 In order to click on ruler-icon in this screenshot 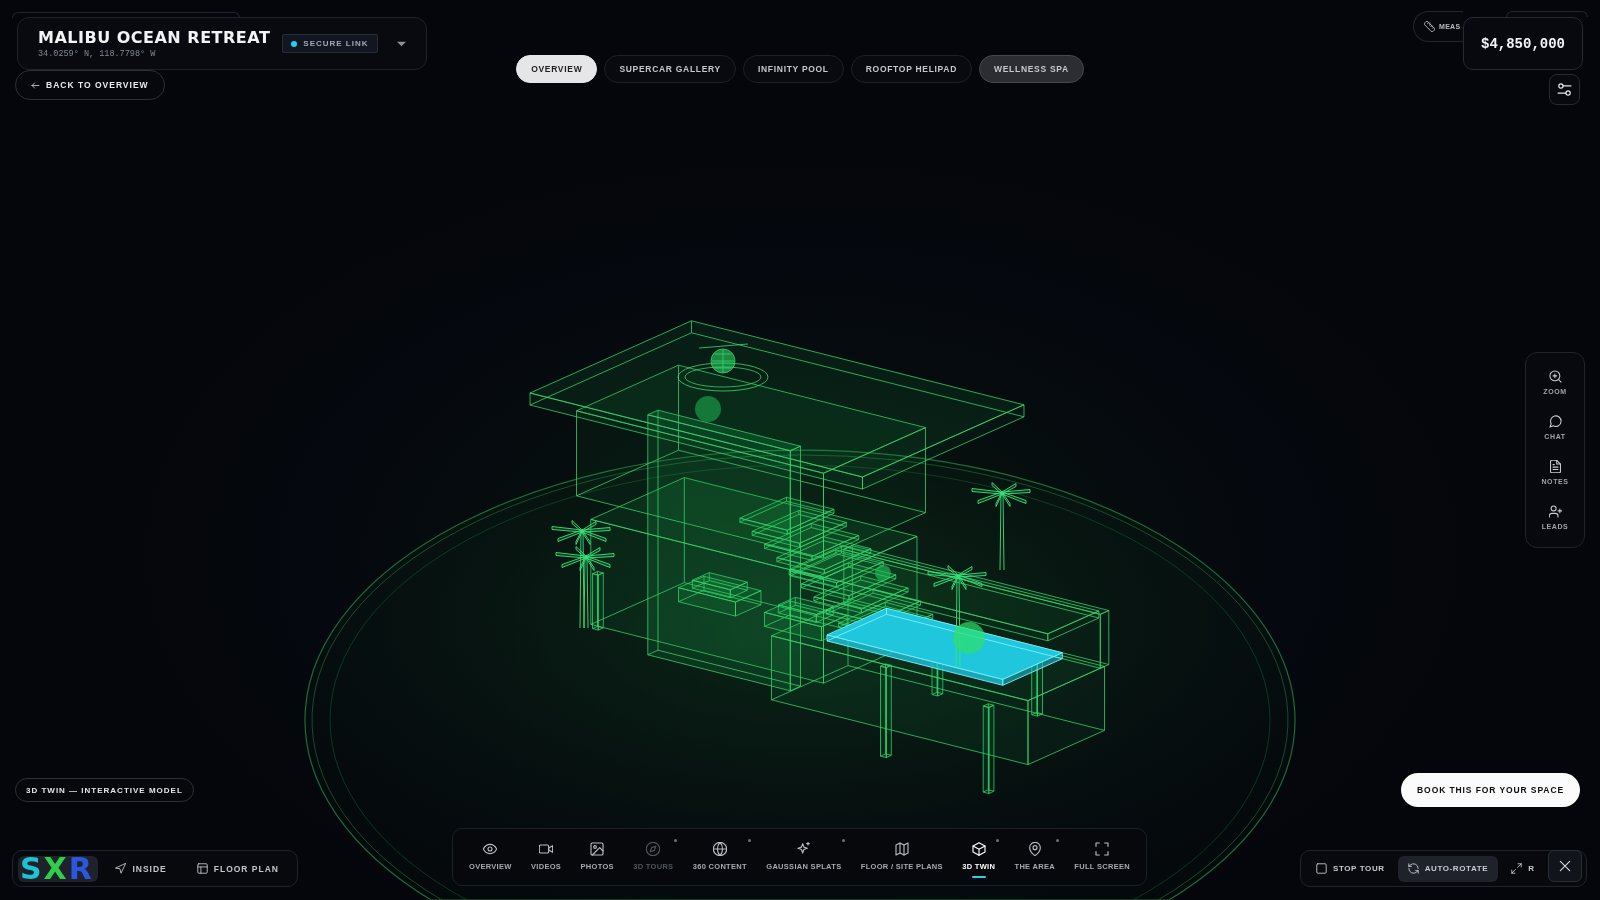, I will do `click(1429, 26)`.